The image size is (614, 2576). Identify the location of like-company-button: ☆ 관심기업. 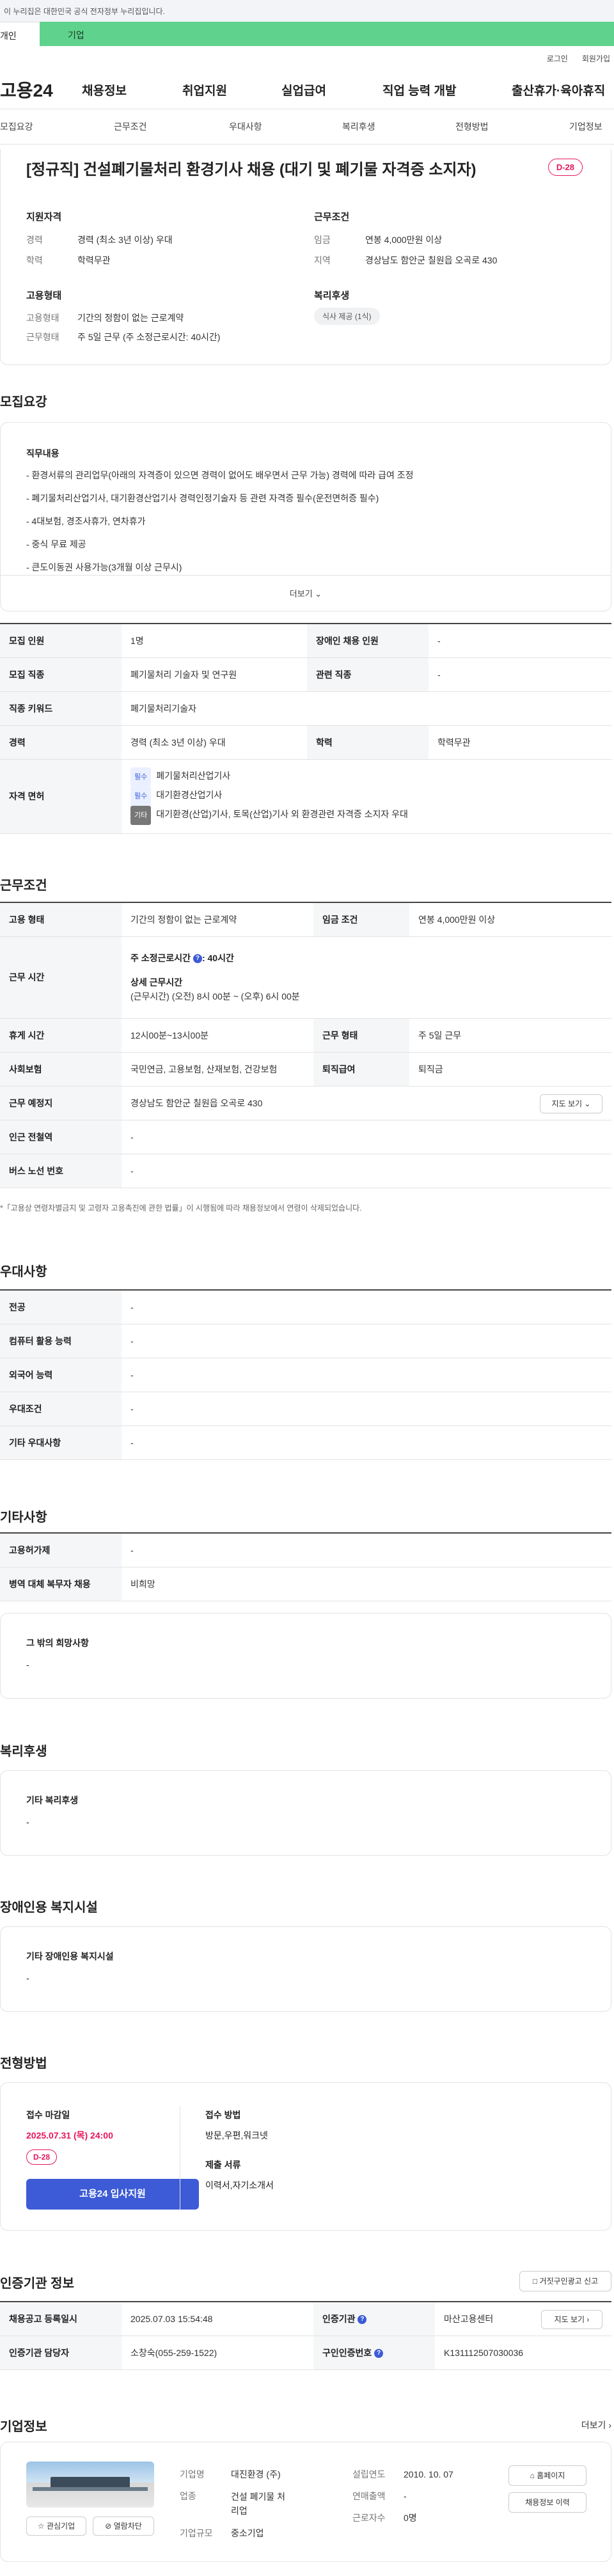
(56, 2526).